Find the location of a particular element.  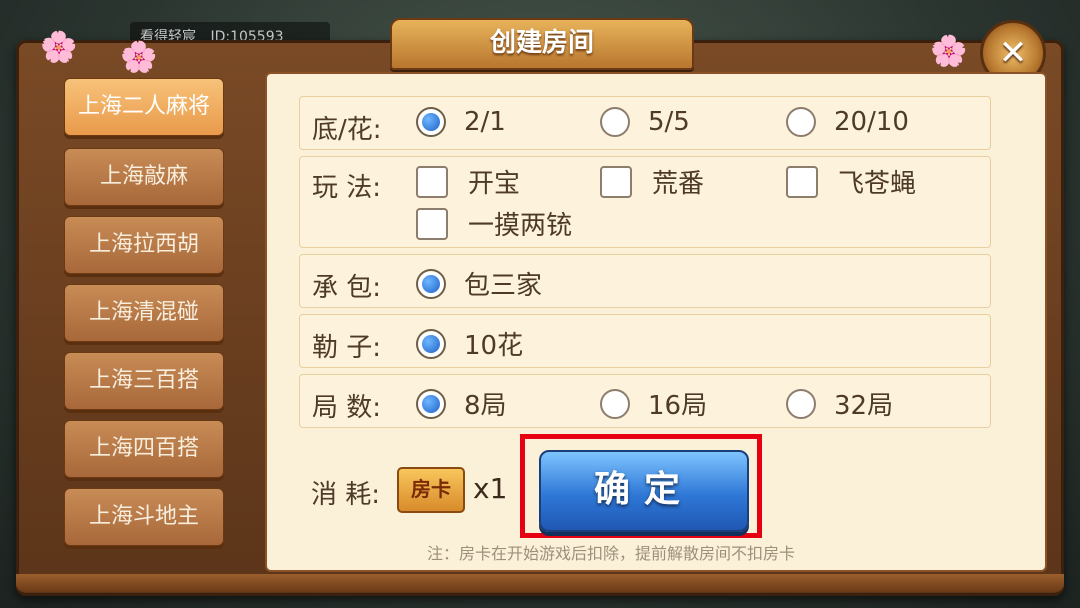

sidebar-item-shanghai-laxihu: 上海拉西胡 is located at coordinates (144, 245).